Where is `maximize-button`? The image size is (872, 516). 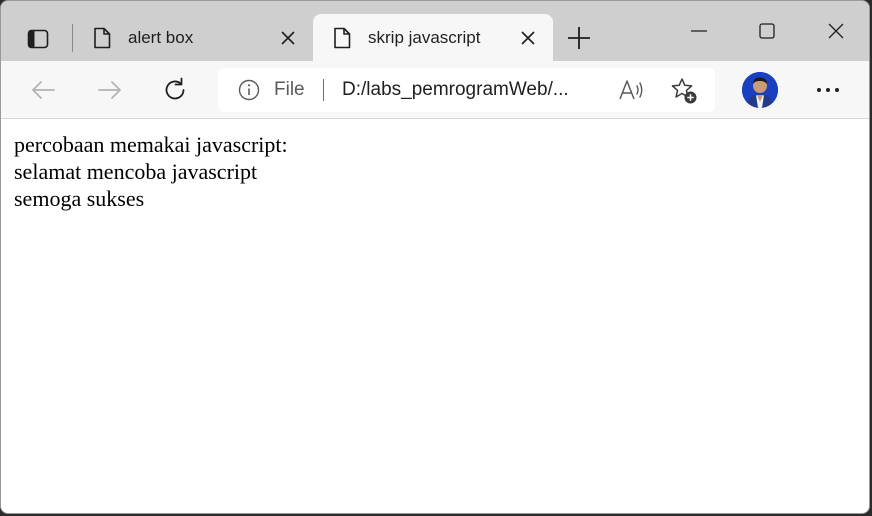 maximize-button is located at coordinates (767, 31).